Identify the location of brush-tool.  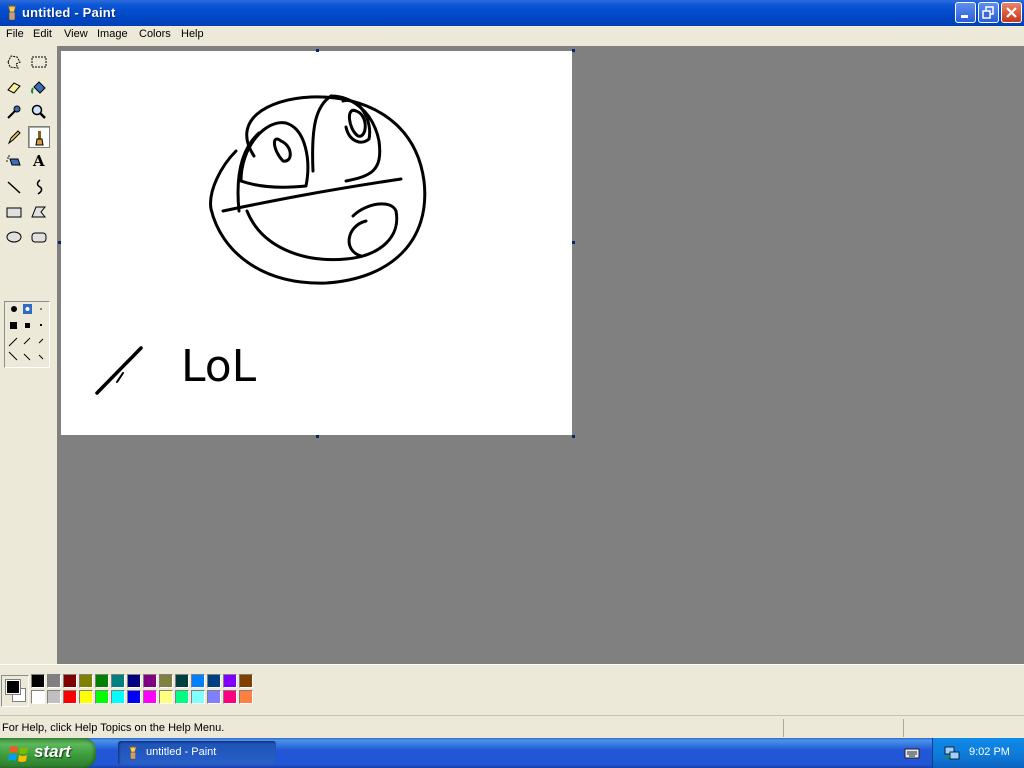
(39, 137).